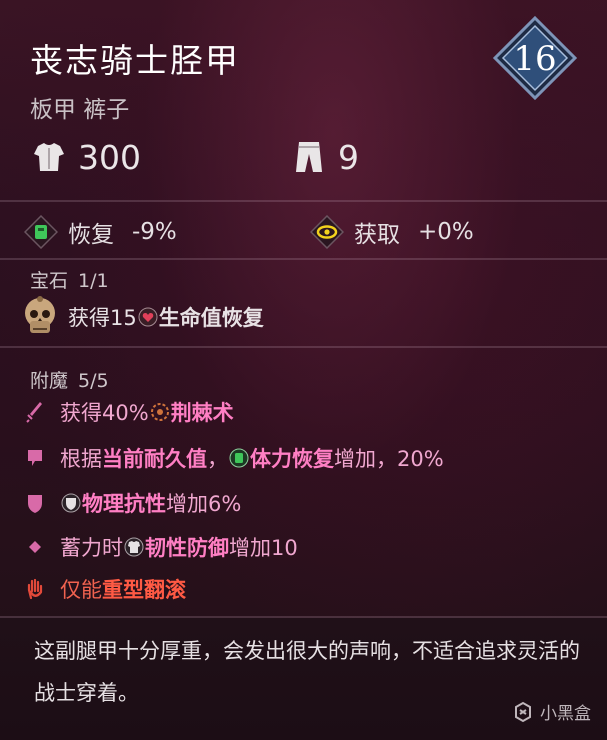 Image resolution: width=607 pixels, height=740 pixels. I want to click on recovery-value: -9%, so click(154, 232).